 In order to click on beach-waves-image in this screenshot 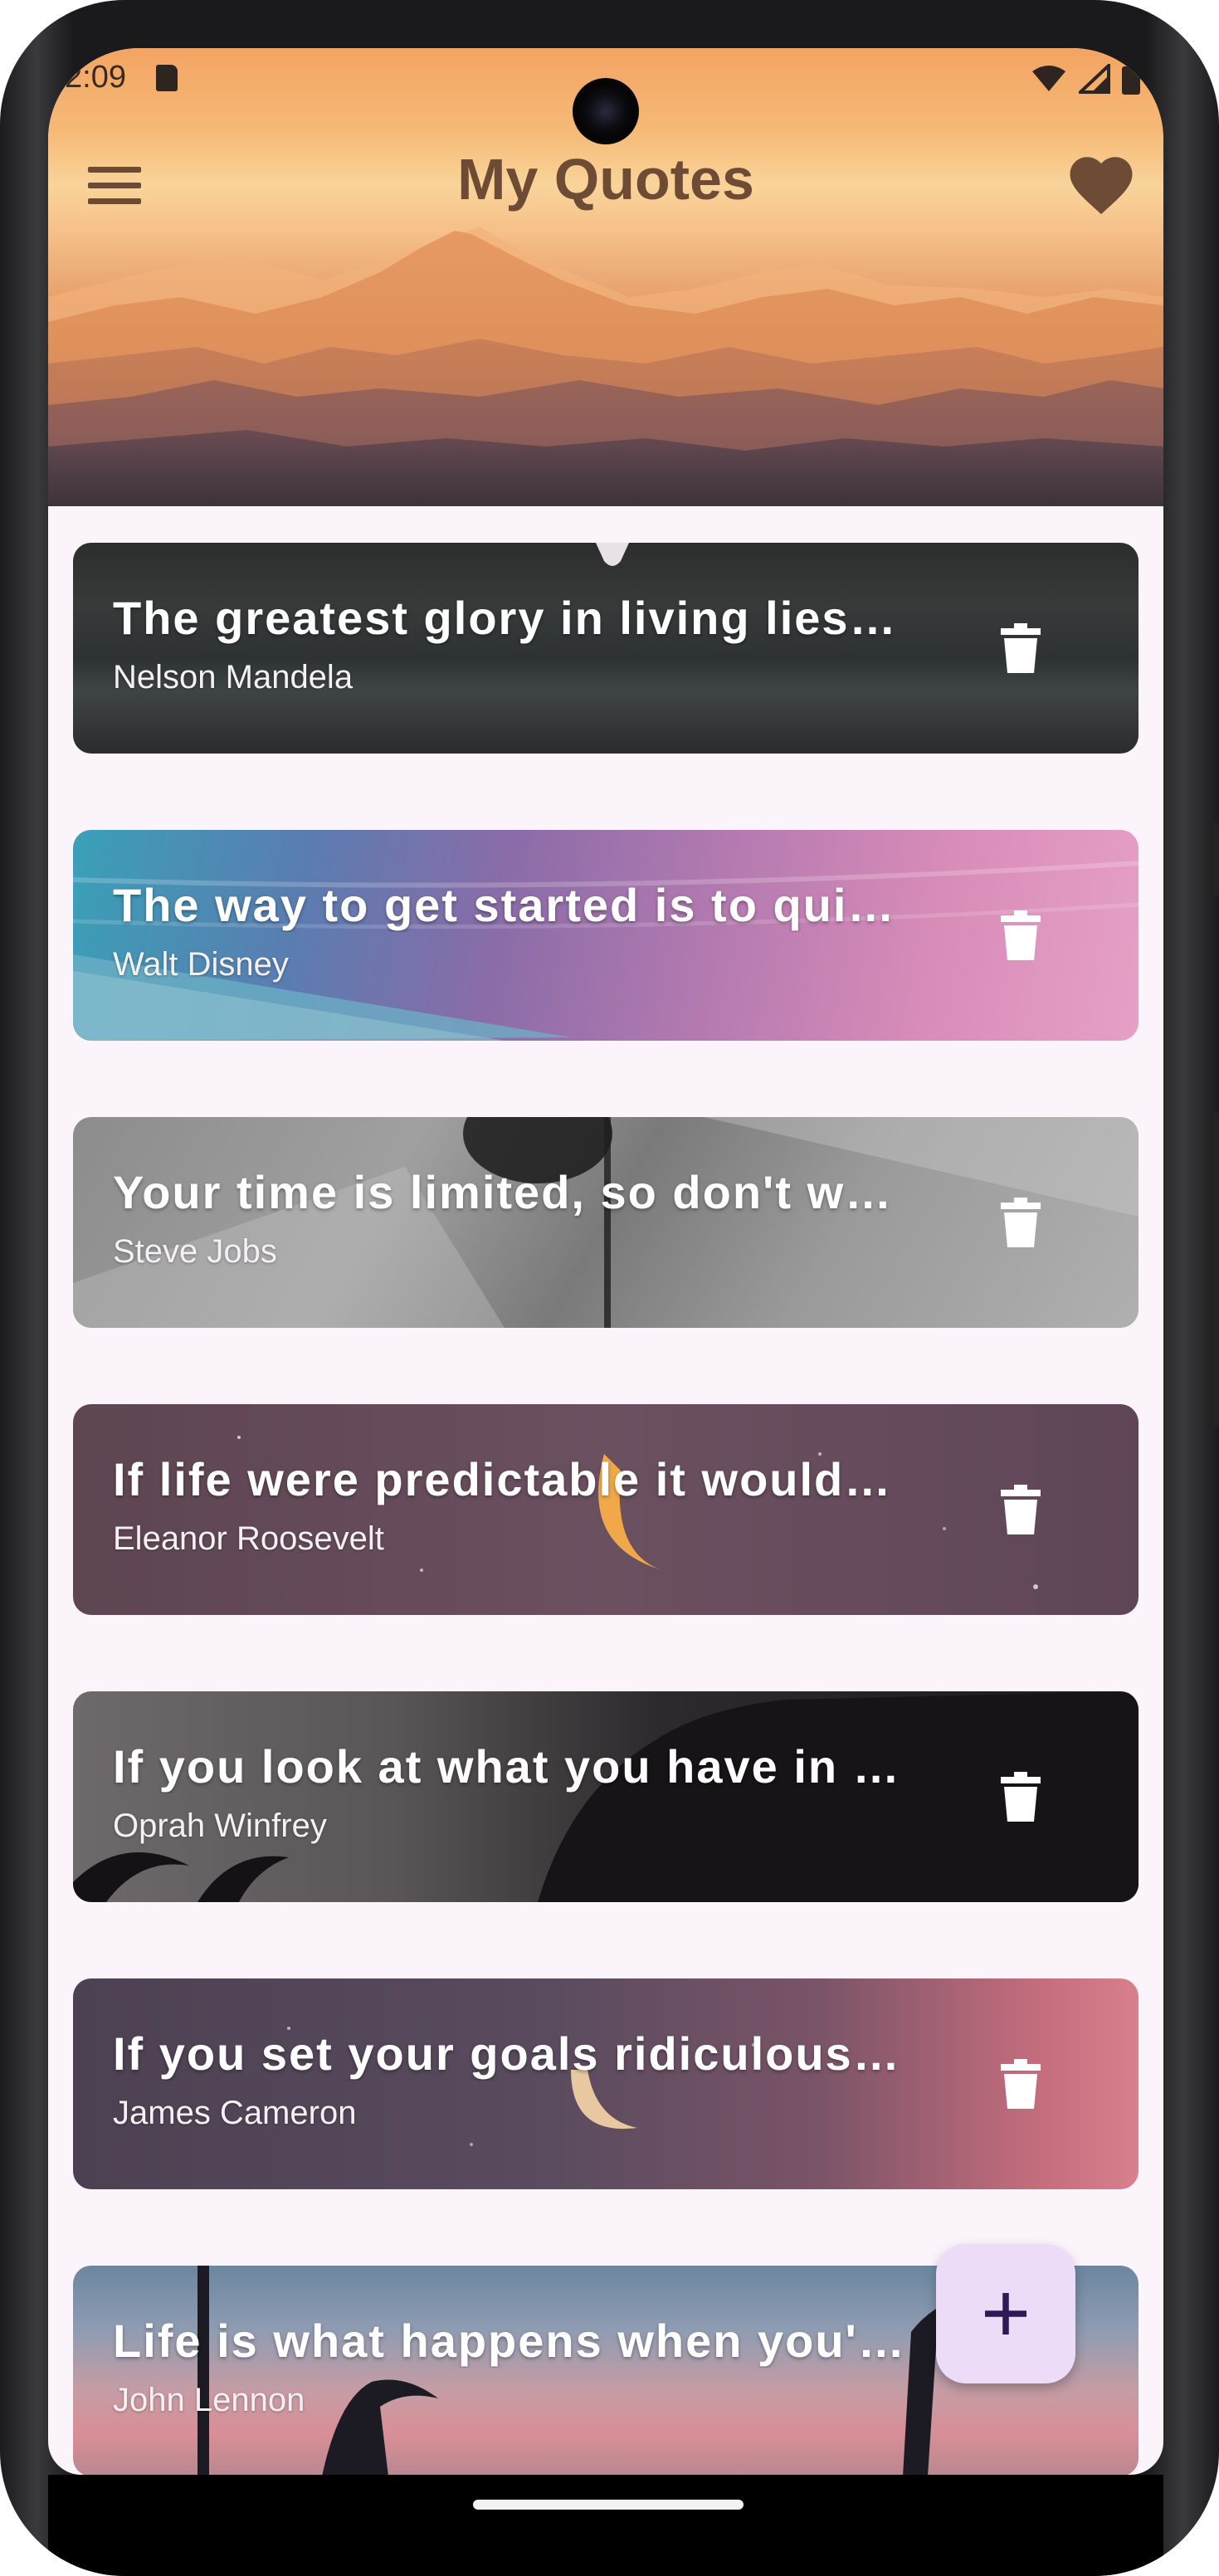, I will do `click(606, 951)`.